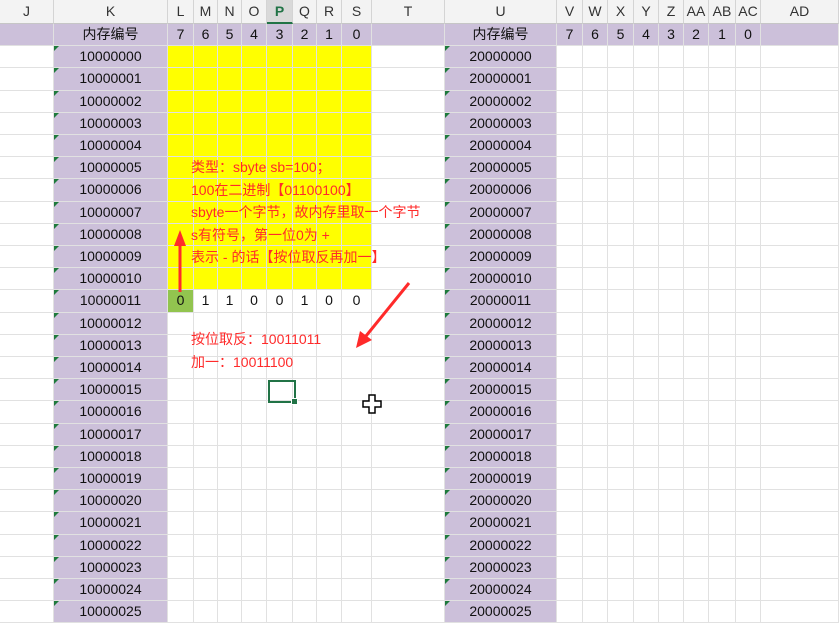 This screenshot has width=839, height=623. I want to click on arrow-up, so click(180, 261).